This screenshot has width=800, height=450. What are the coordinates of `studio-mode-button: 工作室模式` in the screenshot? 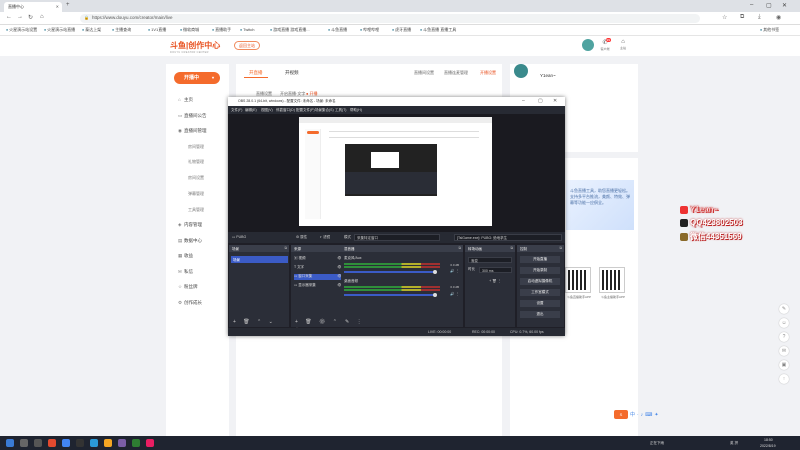 It's located at (540, 292).